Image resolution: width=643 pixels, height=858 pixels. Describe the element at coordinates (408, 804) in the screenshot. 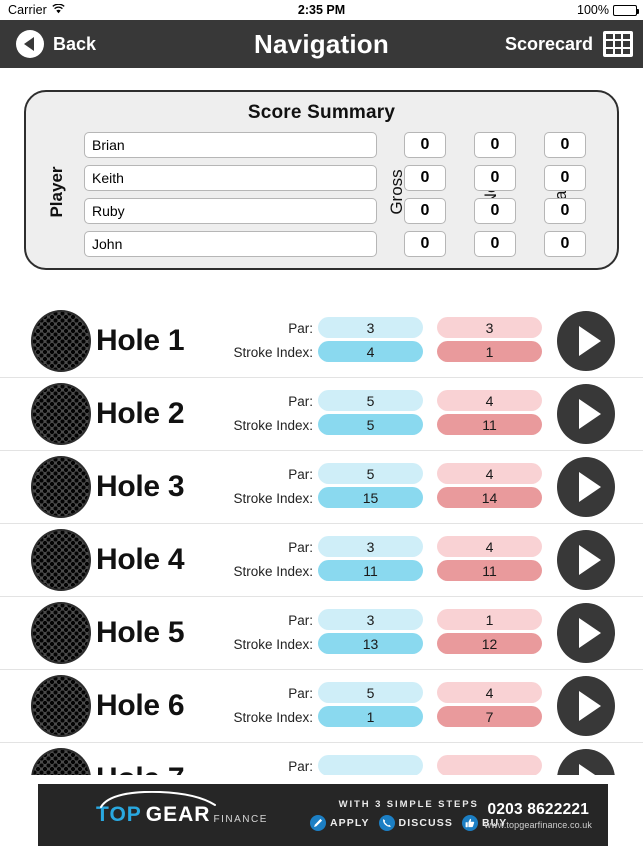

I see `ad-steps-title: WITH 3 SIMPLE STEPS` at that location.